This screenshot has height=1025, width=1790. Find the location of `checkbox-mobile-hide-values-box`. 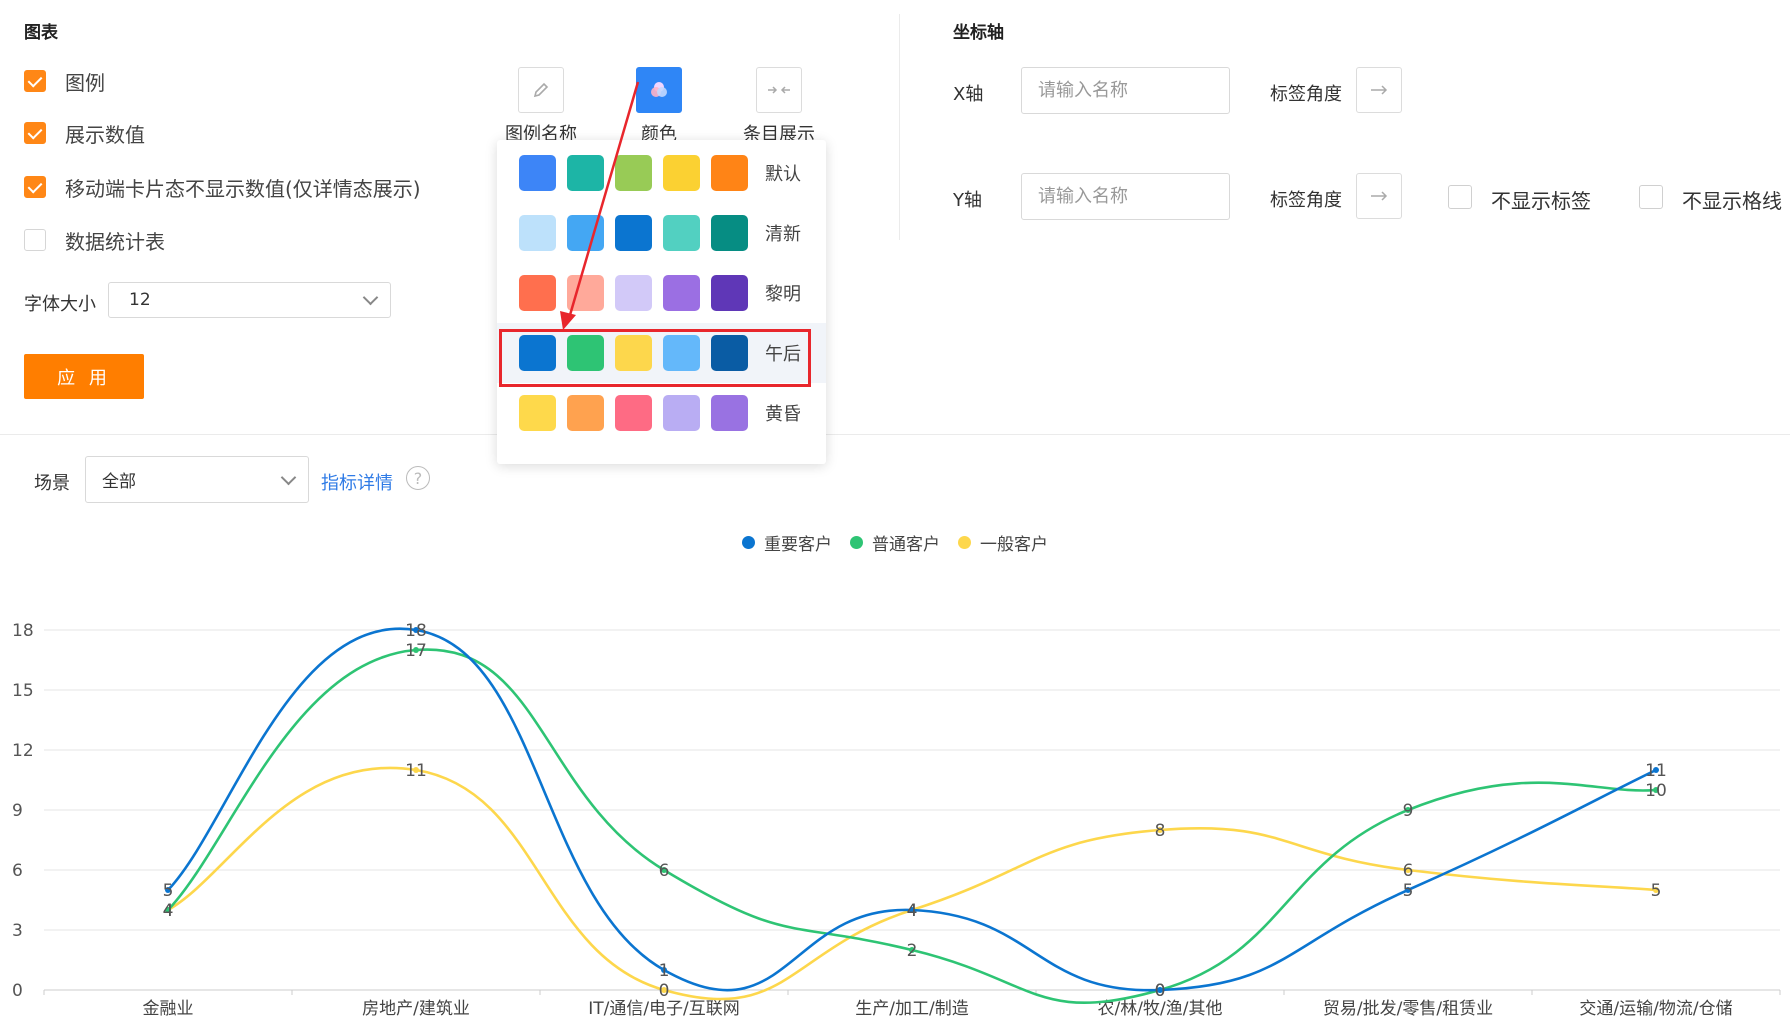

checkbox-mobile-hide-values-box is located at coordinates (35, 187).